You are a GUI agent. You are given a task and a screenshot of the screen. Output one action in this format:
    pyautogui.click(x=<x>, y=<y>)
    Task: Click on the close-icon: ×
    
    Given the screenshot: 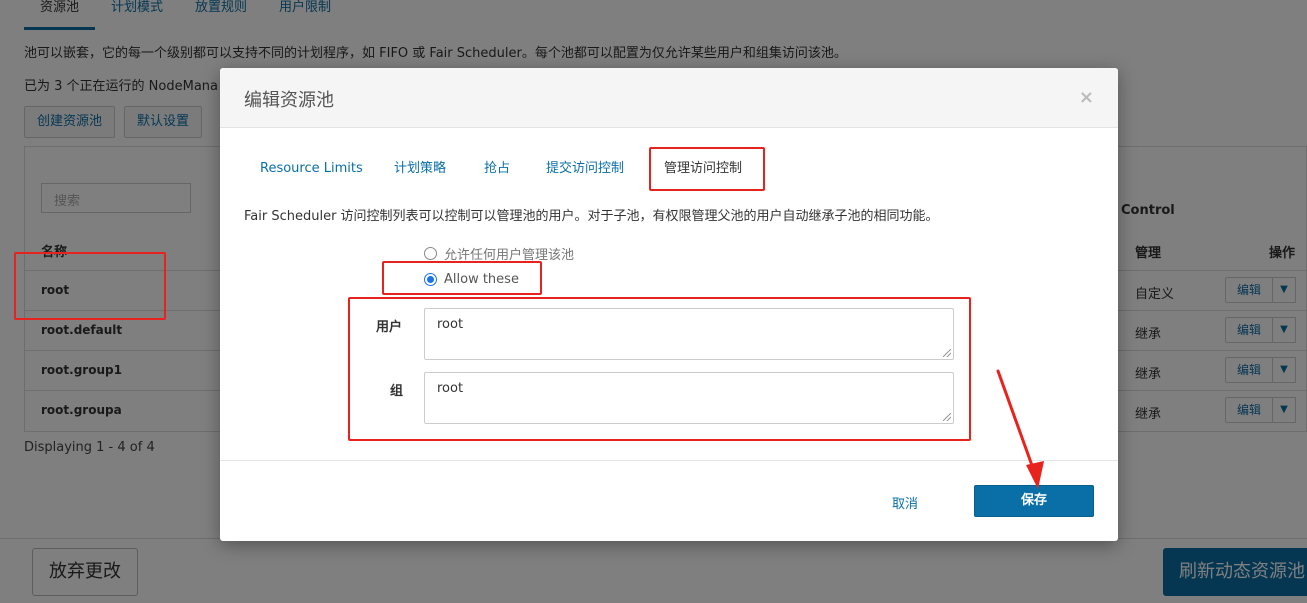 What is the action you would take?
    pyautogui.click(x=1086, y=98)
    